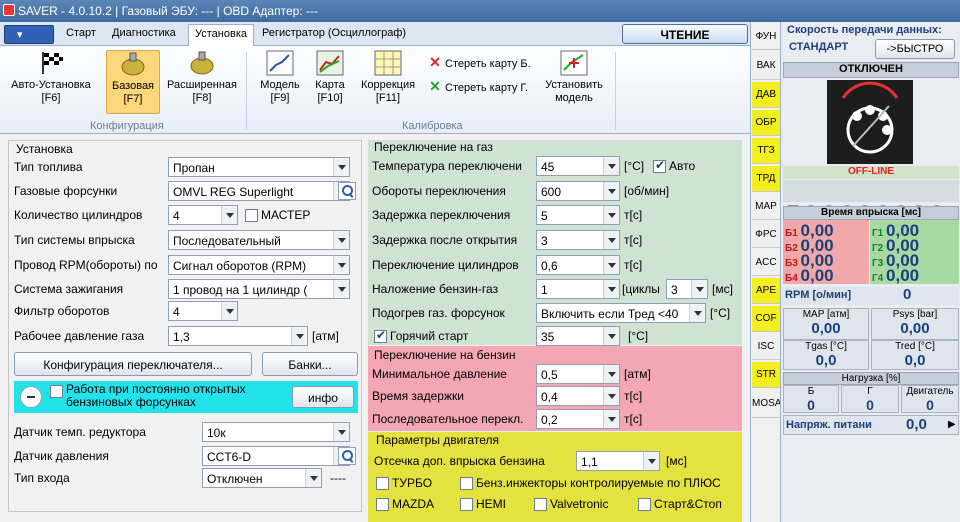  Describe the element at coordinates (259, 265) in the screenshot. I see `rpm-wire-select: Сигнал оборотов (RPM)` at that location.